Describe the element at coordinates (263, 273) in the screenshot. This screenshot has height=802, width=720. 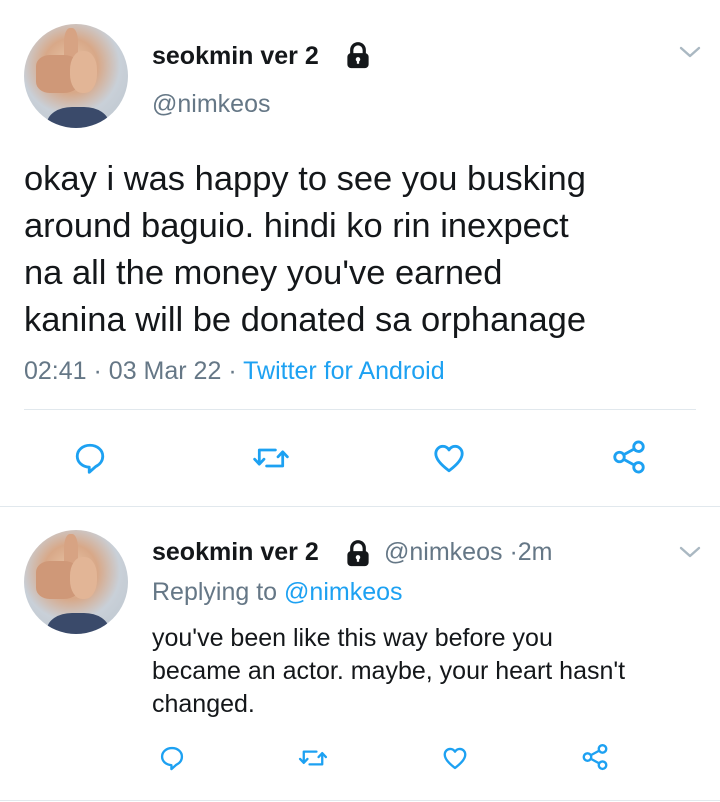
I see `tweet-text-line: na all the money you've earned` at that location.